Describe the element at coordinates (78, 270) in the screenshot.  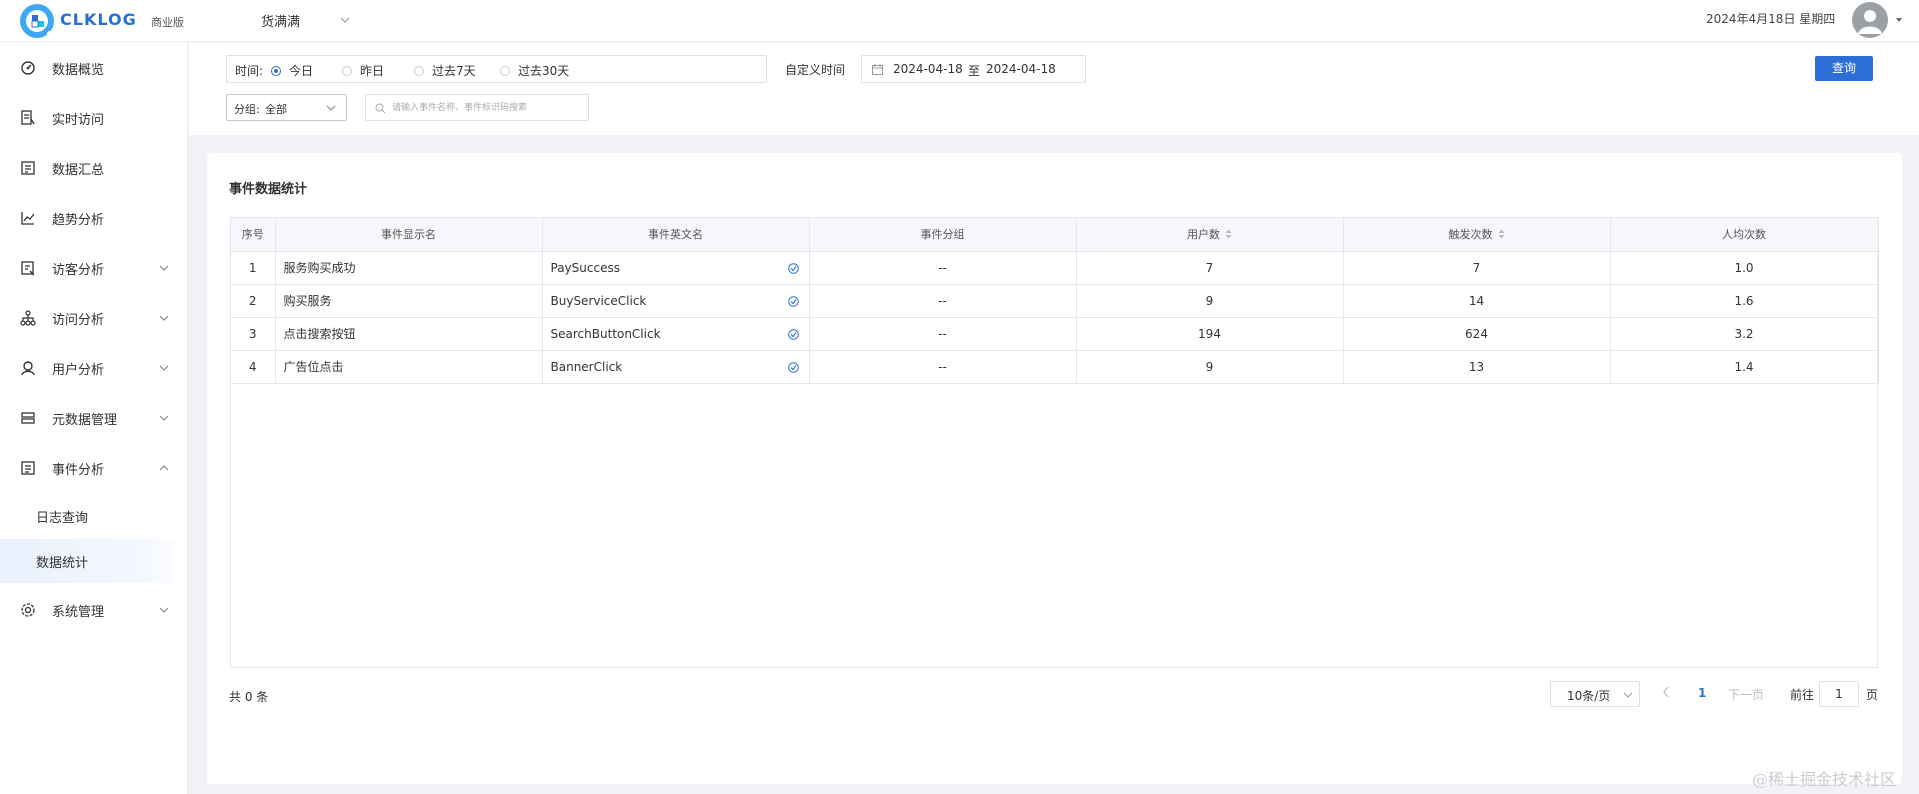
I see `sidebar-item-label: 访客分析` at that location.